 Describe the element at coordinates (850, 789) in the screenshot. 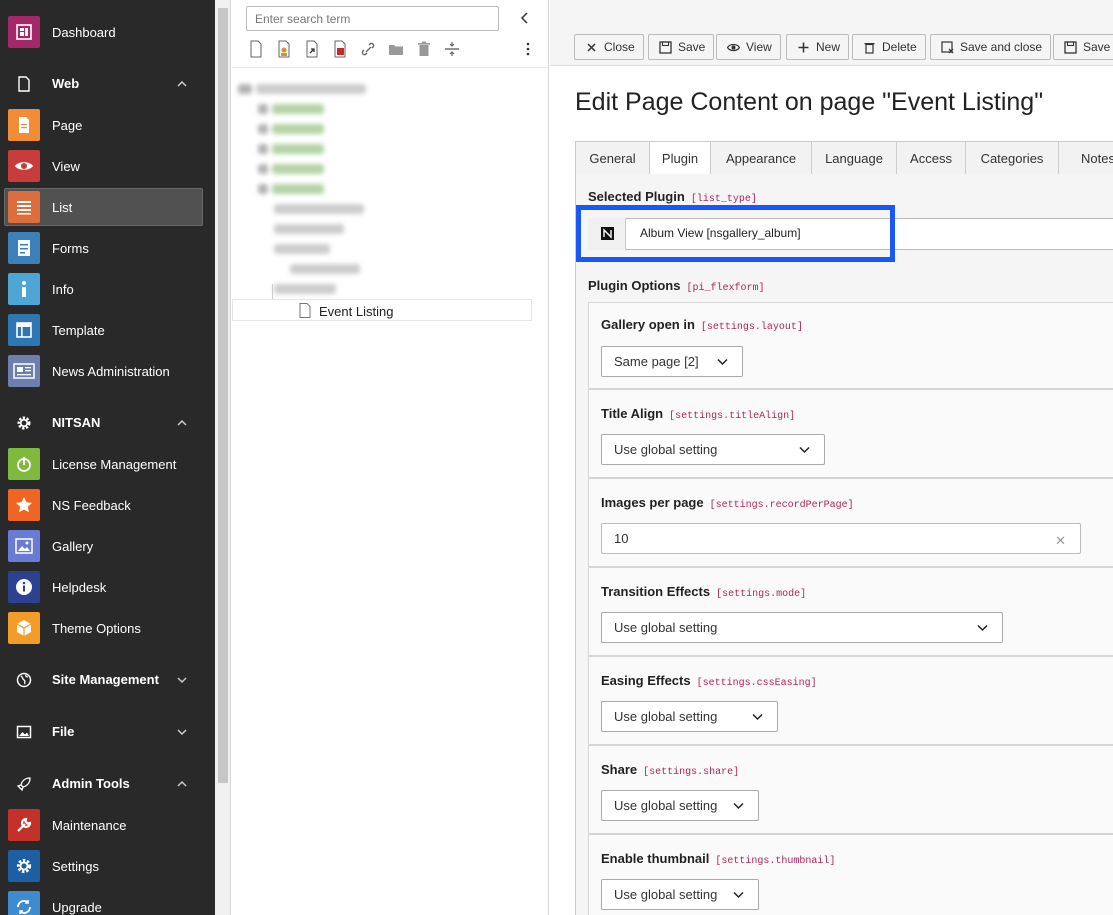

I see `field-share: Share [settings.share] Use global setting` at that location.